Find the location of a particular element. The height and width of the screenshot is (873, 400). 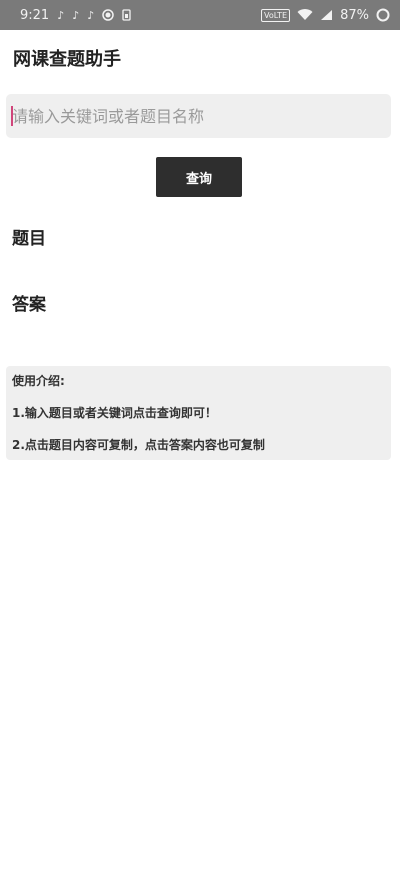

status-left: 9:21 ♪ ♪ ♪ is located at coordinates (75, 15).